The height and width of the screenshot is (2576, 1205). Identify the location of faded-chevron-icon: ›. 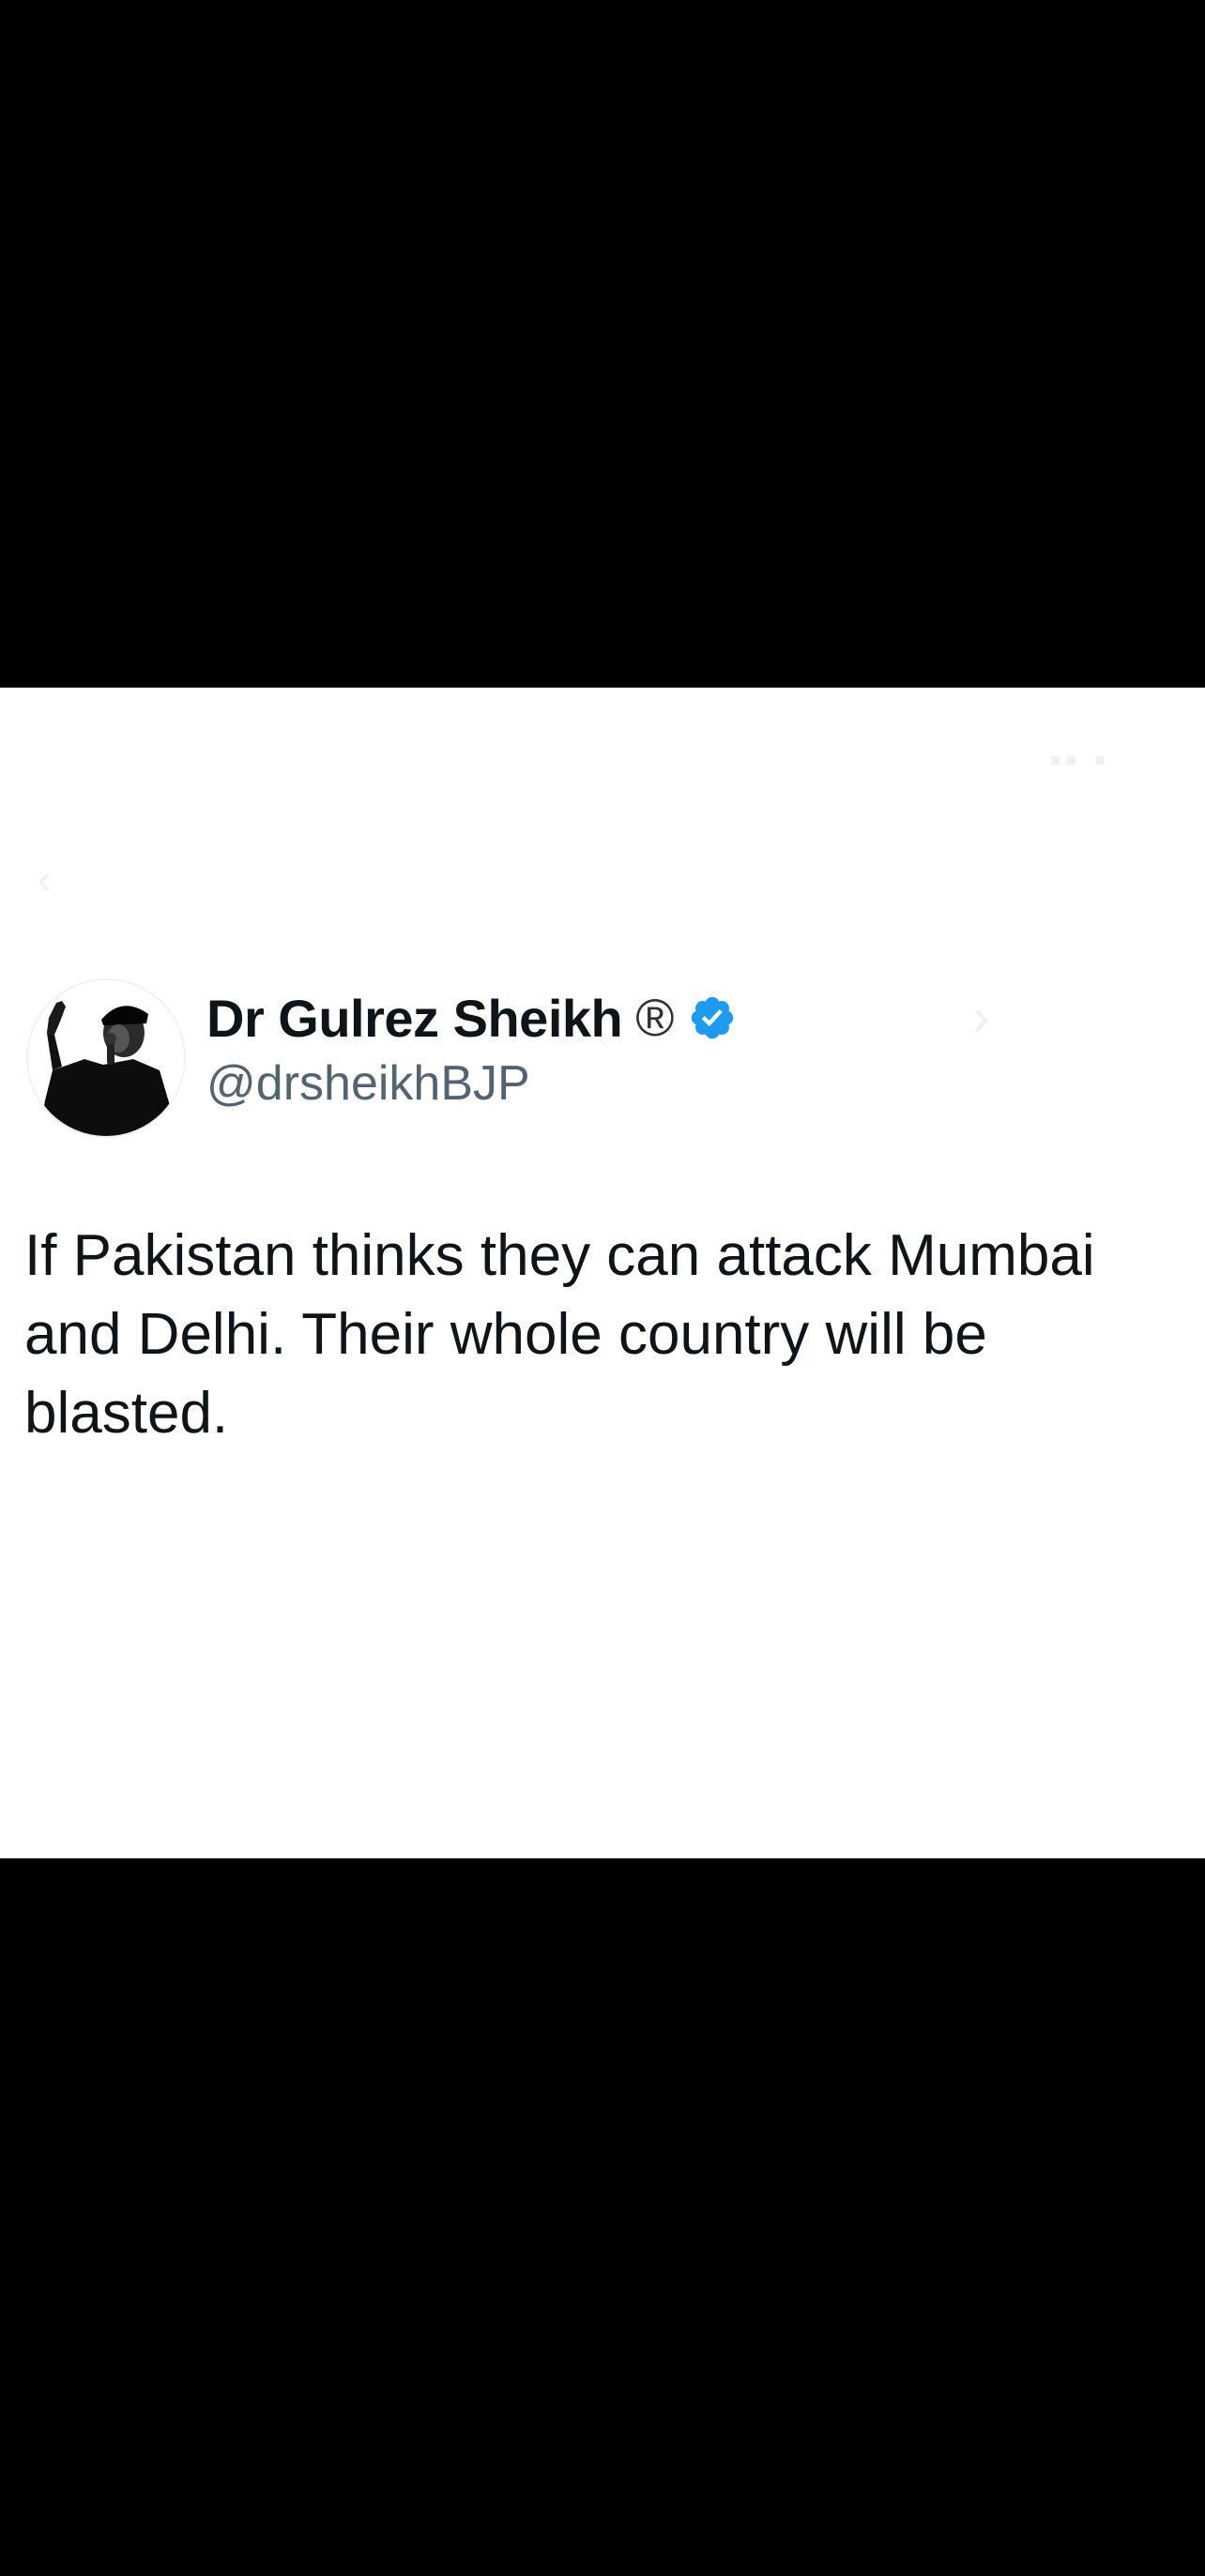
(981, 1017).